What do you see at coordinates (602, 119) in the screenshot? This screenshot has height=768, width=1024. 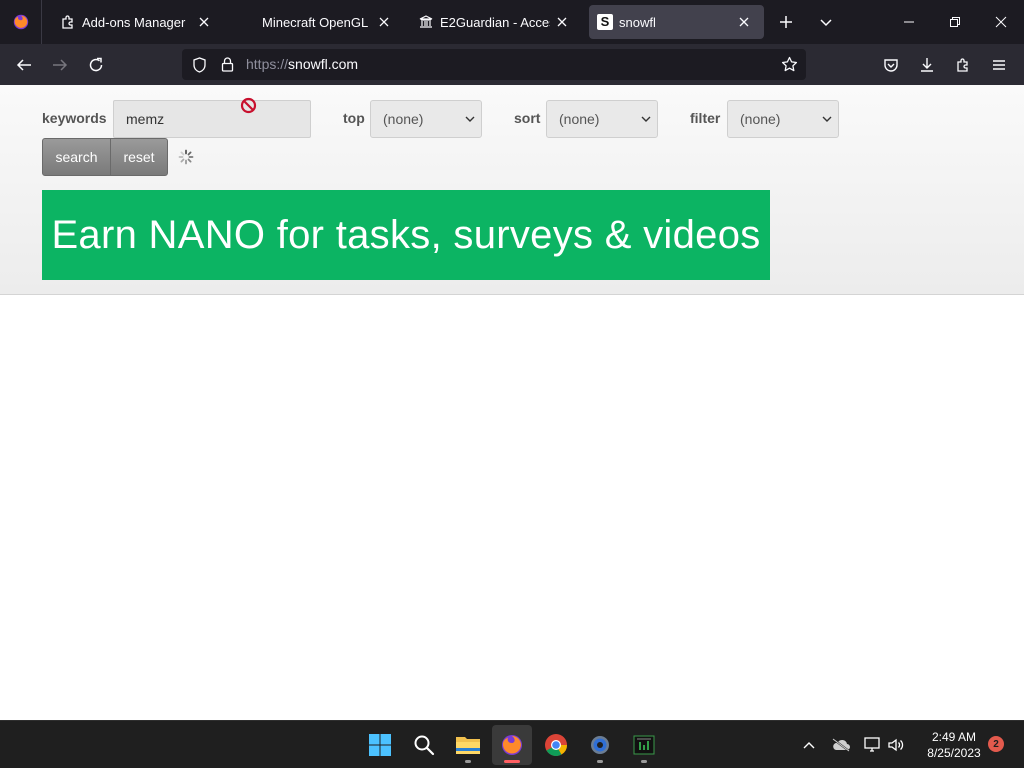 I see `sort-select: (none)` at bounding box center [602, 119].